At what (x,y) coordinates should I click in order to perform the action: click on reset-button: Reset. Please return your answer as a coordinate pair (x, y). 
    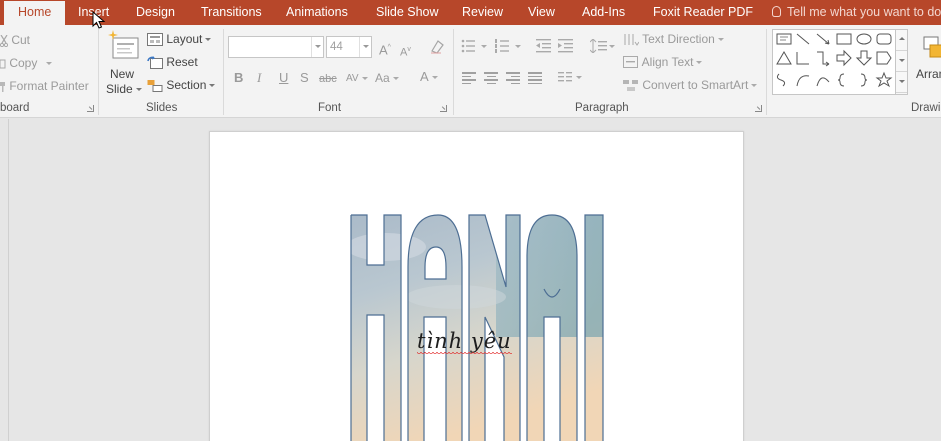
    Looking at the image, I should click on (172, 62).